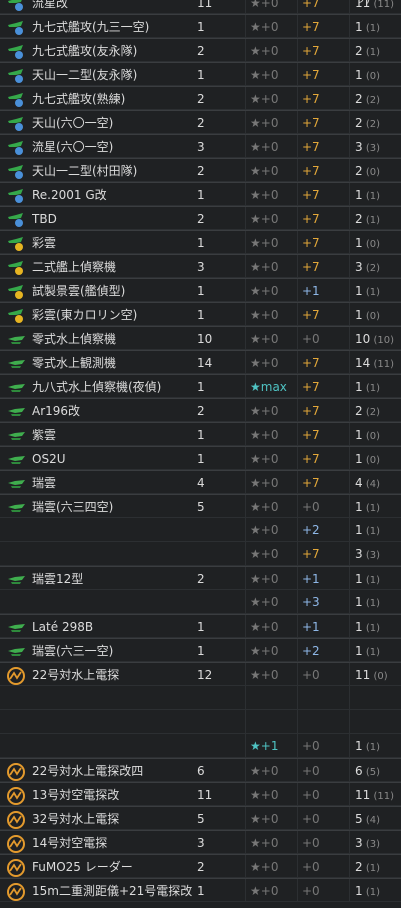 The image size is (401, 908). I want to click on equipment-count: 3, so click(201, 843).